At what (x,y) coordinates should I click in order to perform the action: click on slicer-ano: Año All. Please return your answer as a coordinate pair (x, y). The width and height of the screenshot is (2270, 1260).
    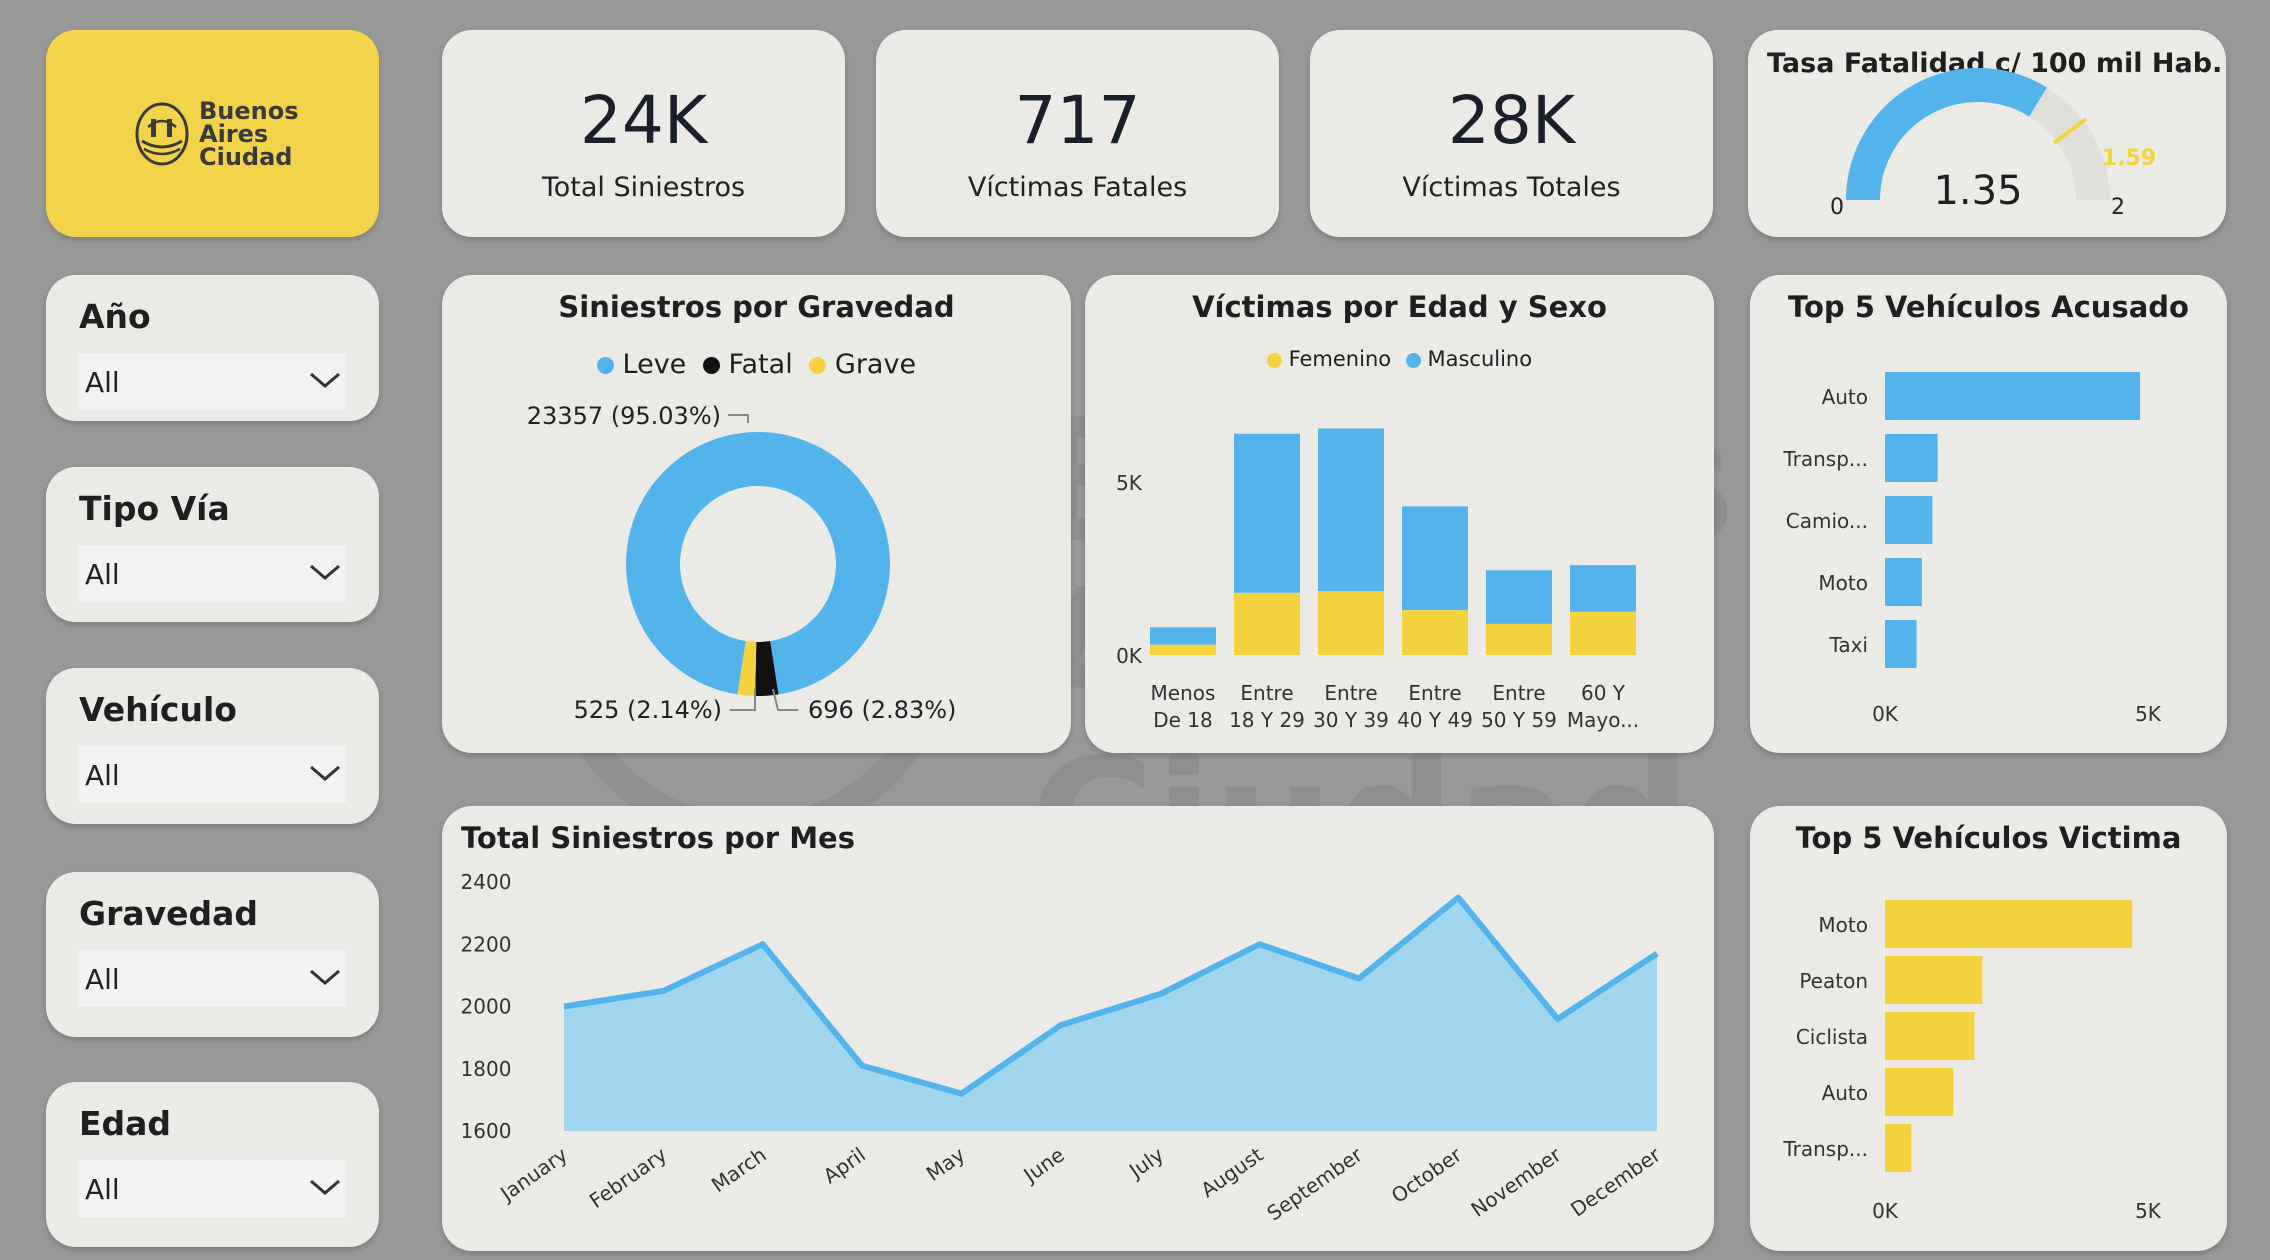
    Looking at the image, I should click on (212, 348).